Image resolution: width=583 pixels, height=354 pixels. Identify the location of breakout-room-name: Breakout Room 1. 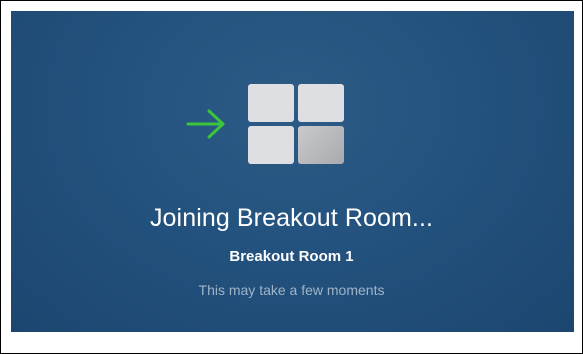
(291, 256).